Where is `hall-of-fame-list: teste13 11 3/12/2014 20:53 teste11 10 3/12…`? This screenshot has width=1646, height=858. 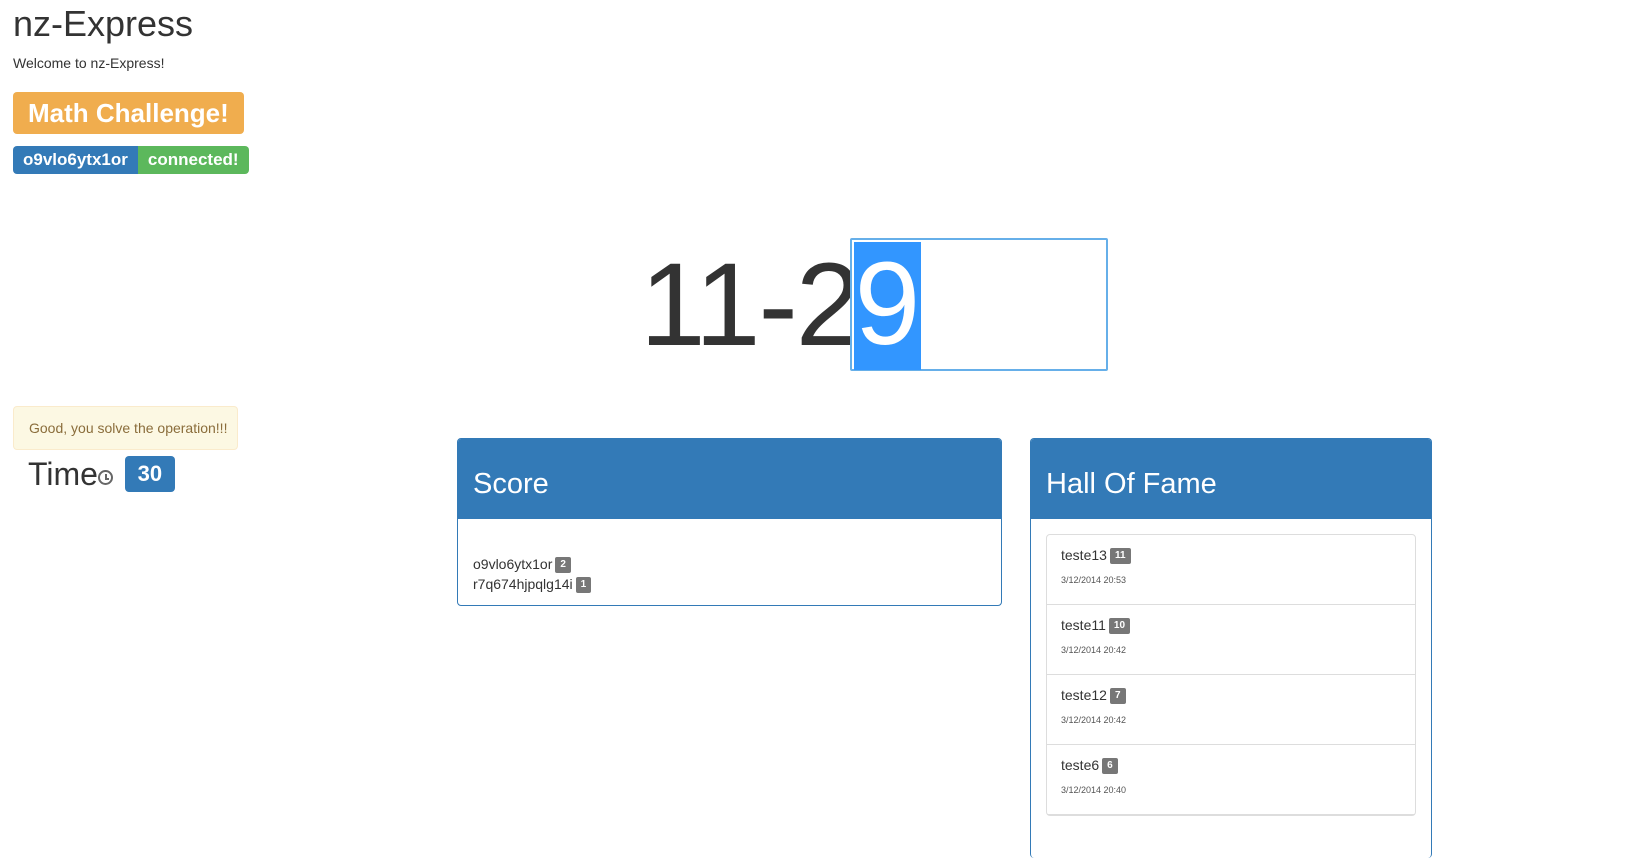 hall-of-fame-list: teste13 11 3/12/2014 20:53 teste11 10 3/12… is located at coordinates (1231, 675).